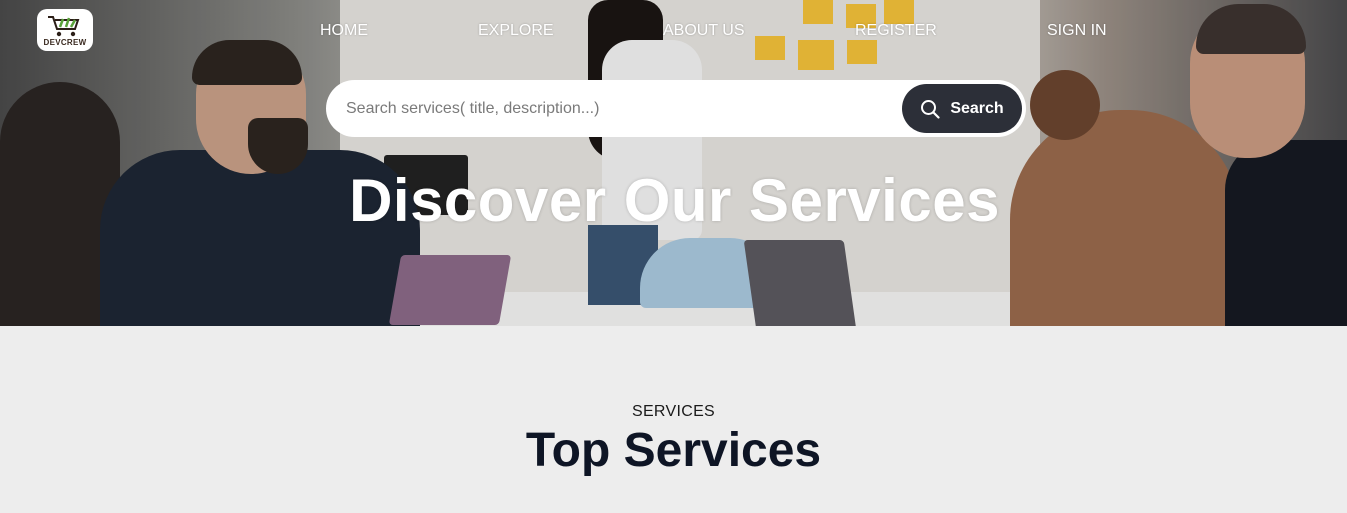 Image resolution: width=1347 pixels, height=513 pixels. Describe the element at coordinates (624, 108) in the screenshot. I see `search-input` at that location.